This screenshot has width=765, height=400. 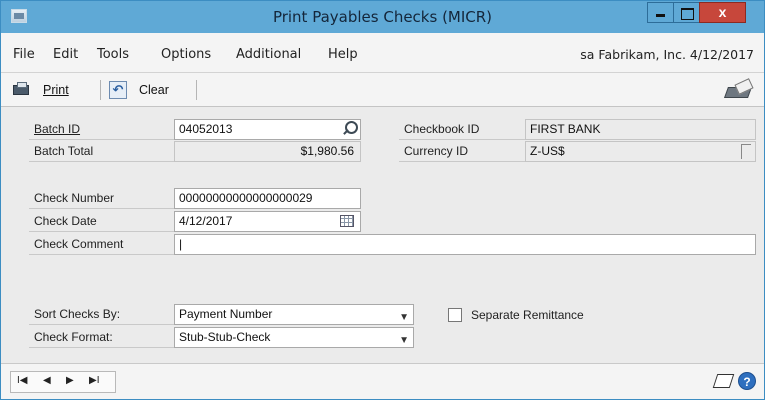 I want to click on status-bar: I◀ ◀ ▶ ▶I ?, so click(x=382, y=381).